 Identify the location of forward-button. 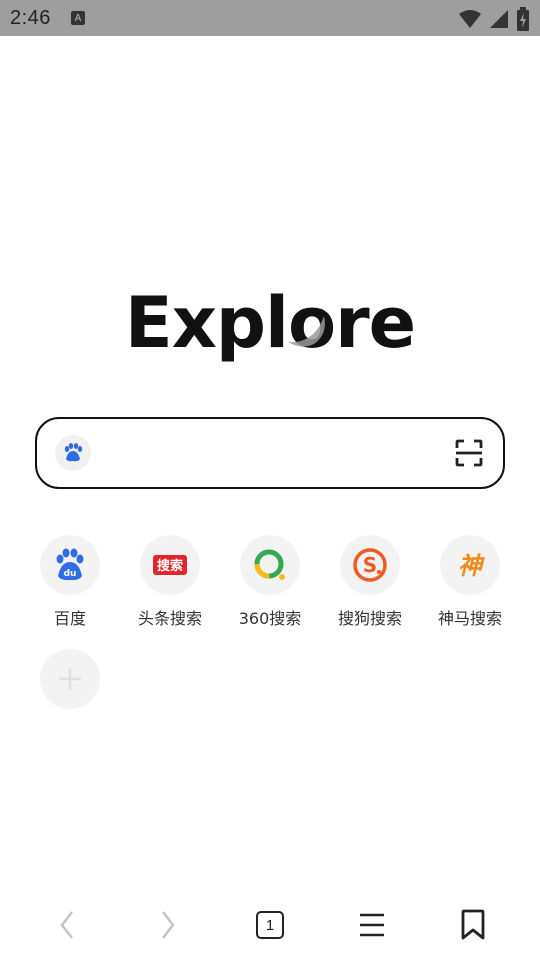
(168, 925).